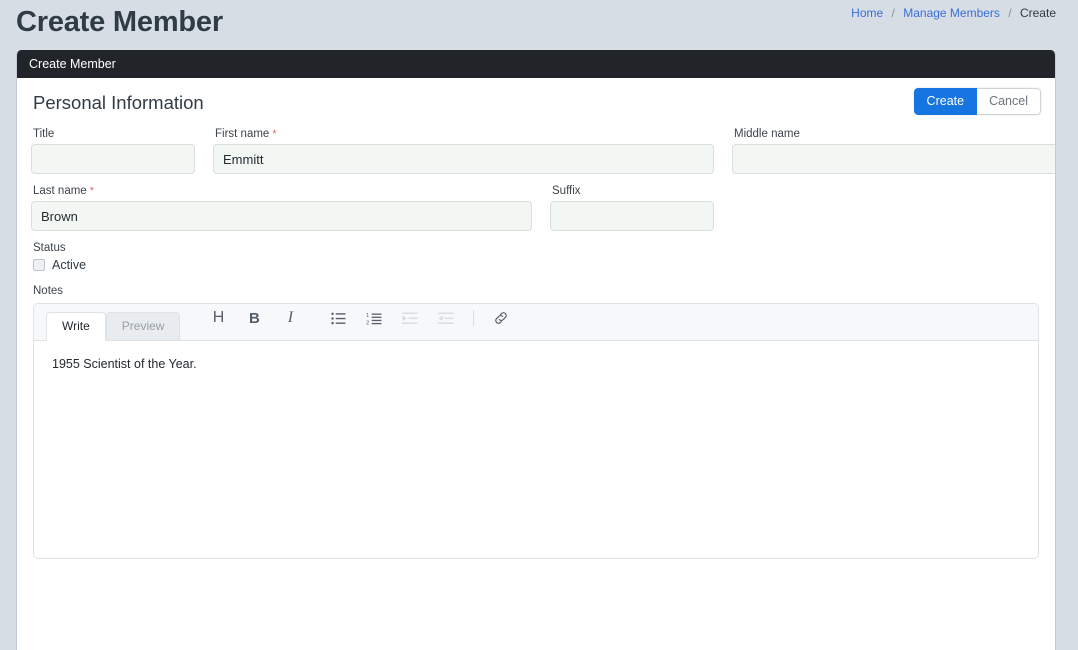 The height and width of the screenshot is (650, 1078). I want to click on breadcrumb: Home / Manage Members / Create, so click(953, 13).